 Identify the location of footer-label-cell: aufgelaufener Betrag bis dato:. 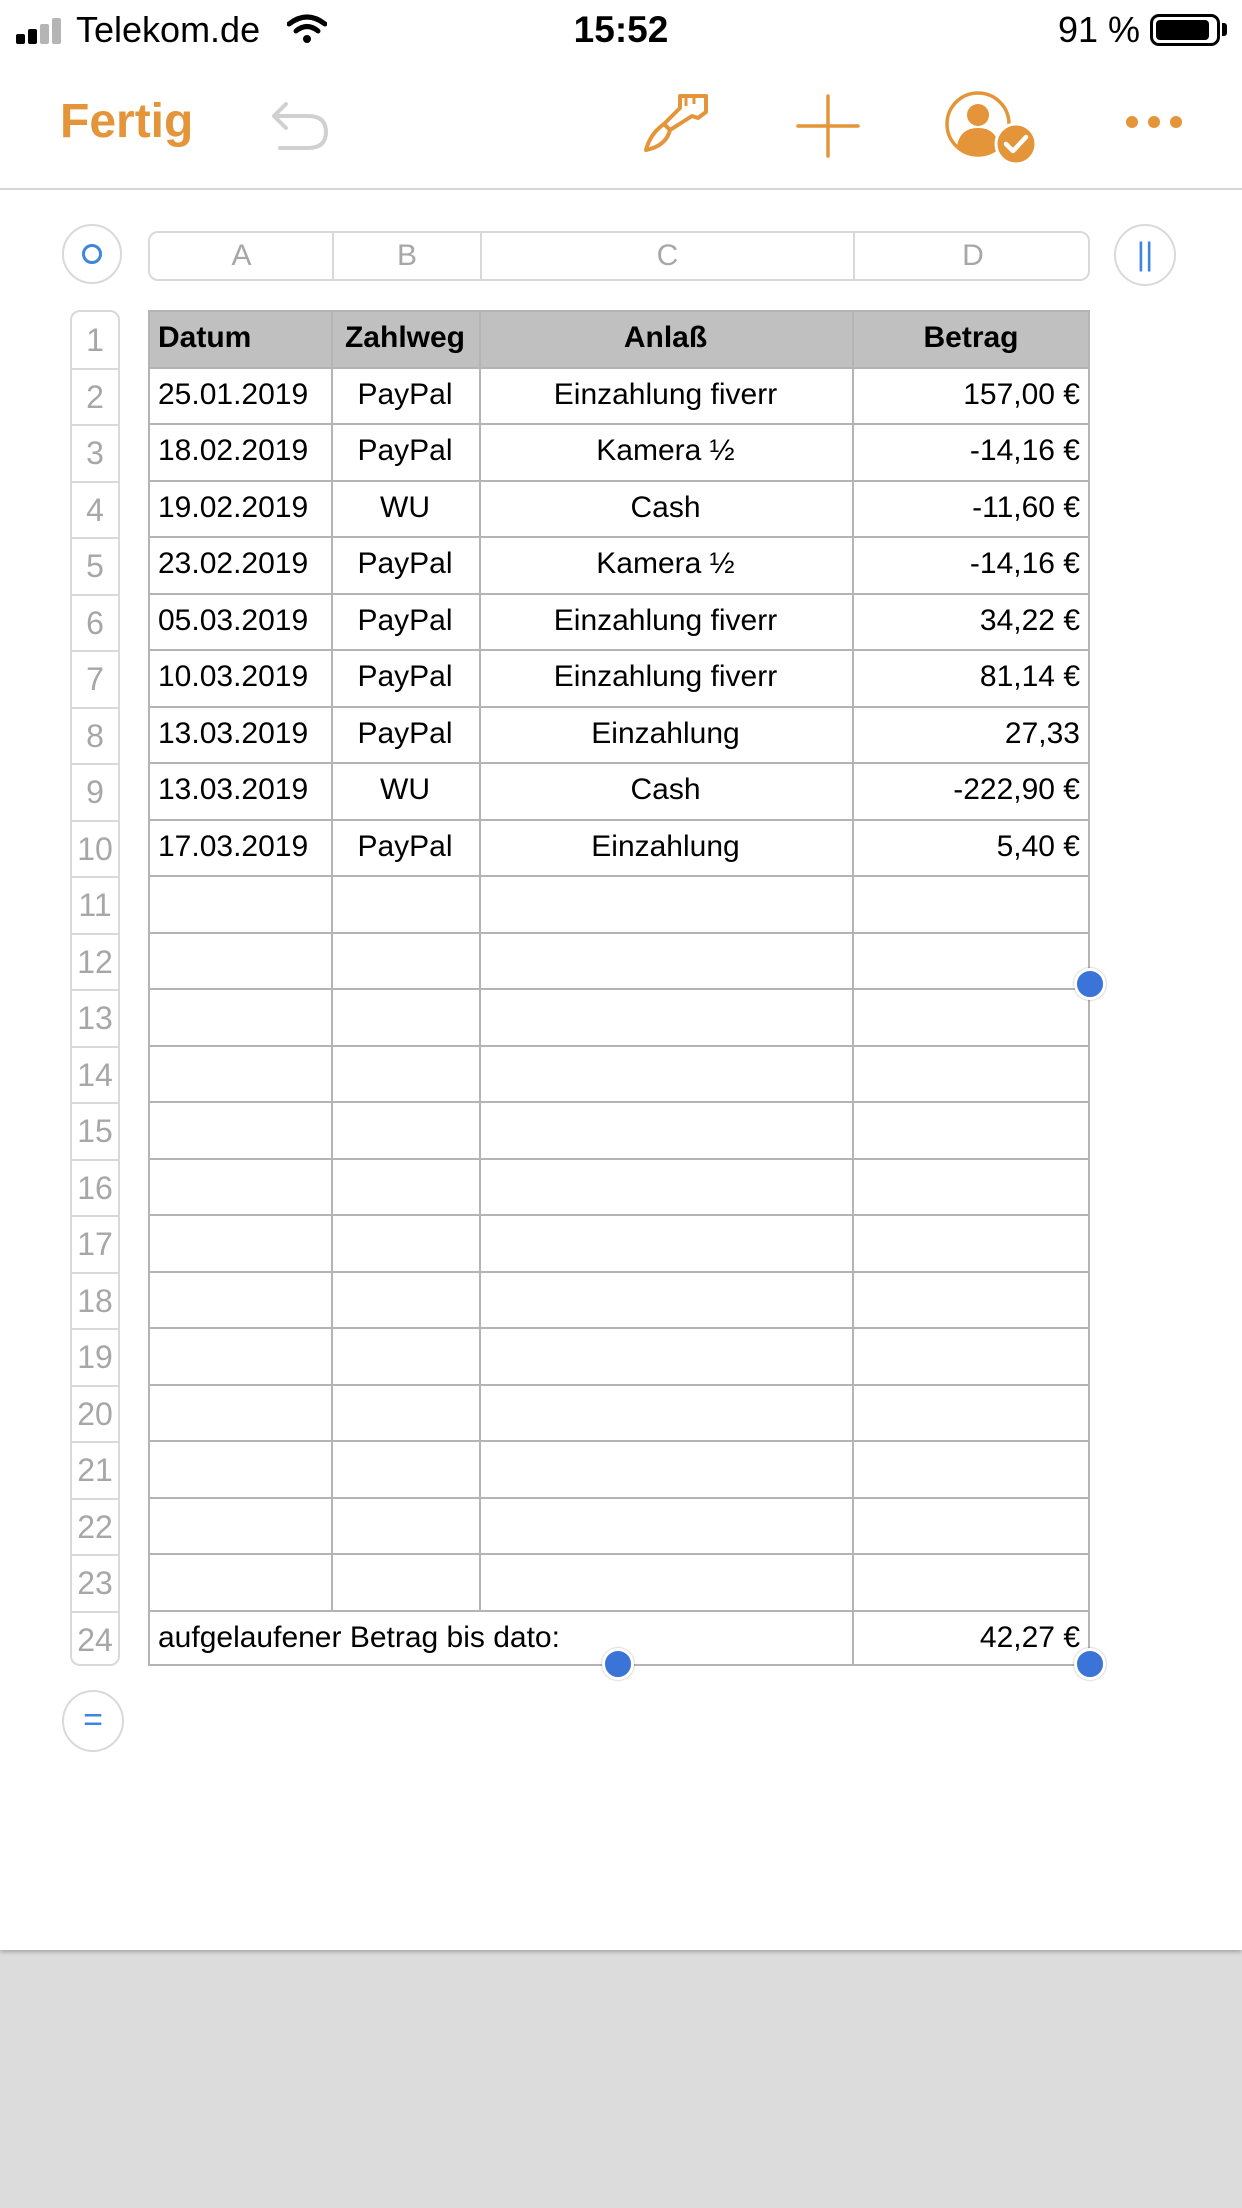
(500, 1638).